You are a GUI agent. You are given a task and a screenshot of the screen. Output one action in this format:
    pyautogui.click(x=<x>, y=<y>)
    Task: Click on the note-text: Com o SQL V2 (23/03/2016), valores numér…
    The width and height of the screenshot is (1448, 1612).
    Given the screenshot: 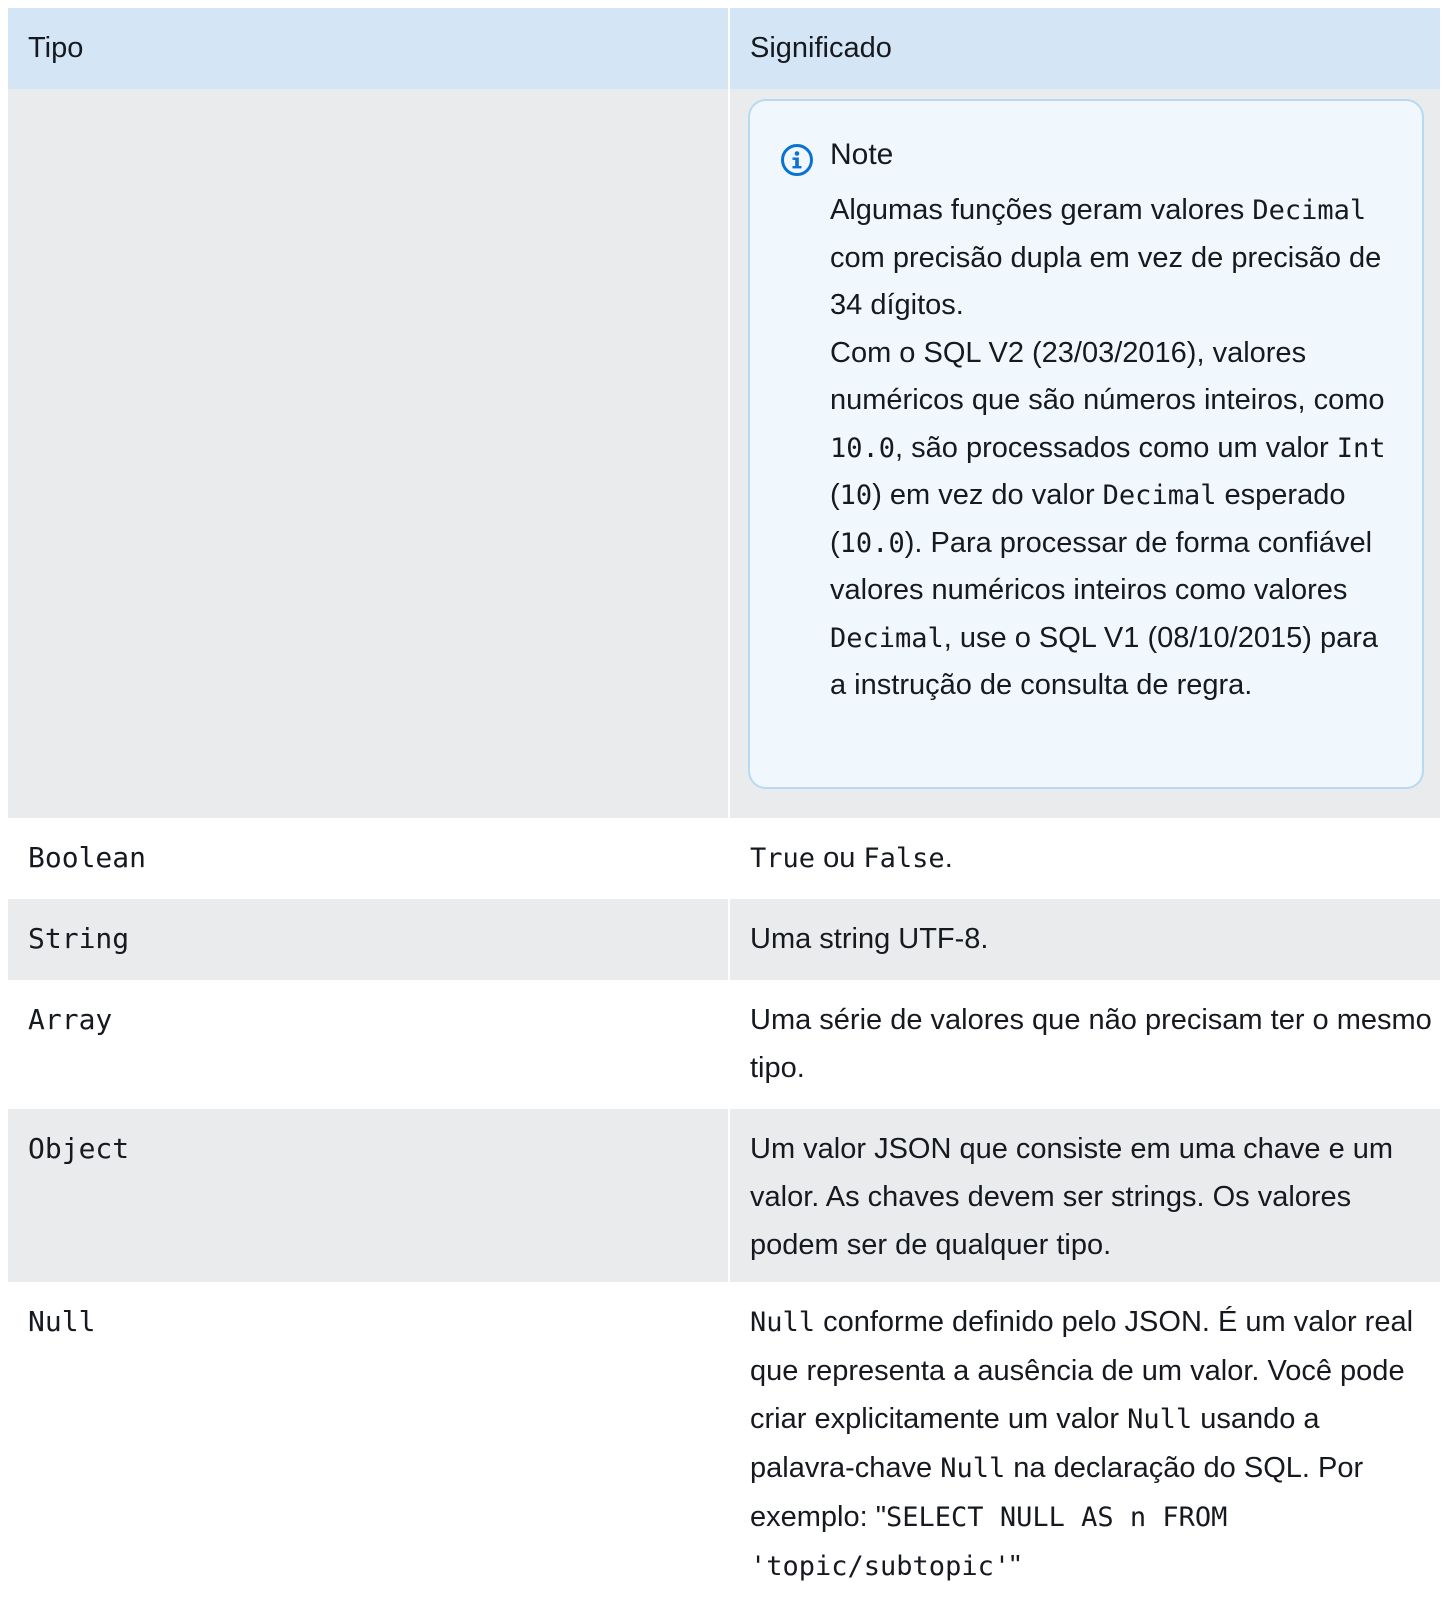 What is the action you would take?
    pyautogui.click(x=1107, y=376)
    